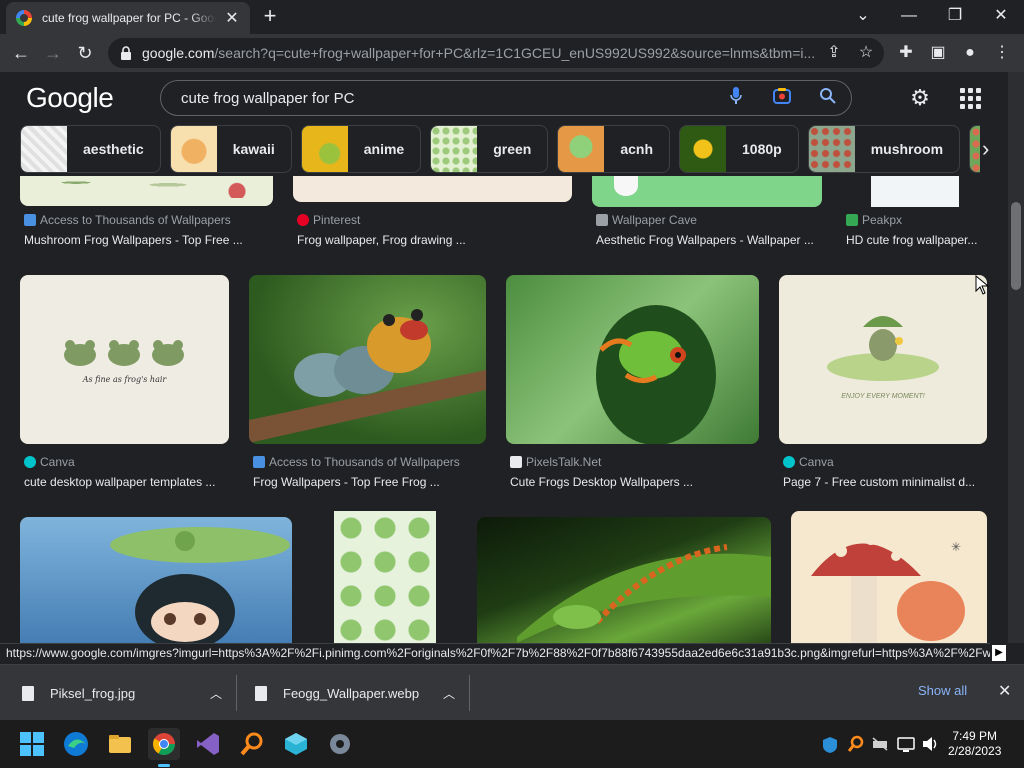 This screenshot has width=1024, height=768. What do you see at coordinates (921, 220) in the screenshot?
I see `result-source: Peakpx` at bounding box center [921, 220].